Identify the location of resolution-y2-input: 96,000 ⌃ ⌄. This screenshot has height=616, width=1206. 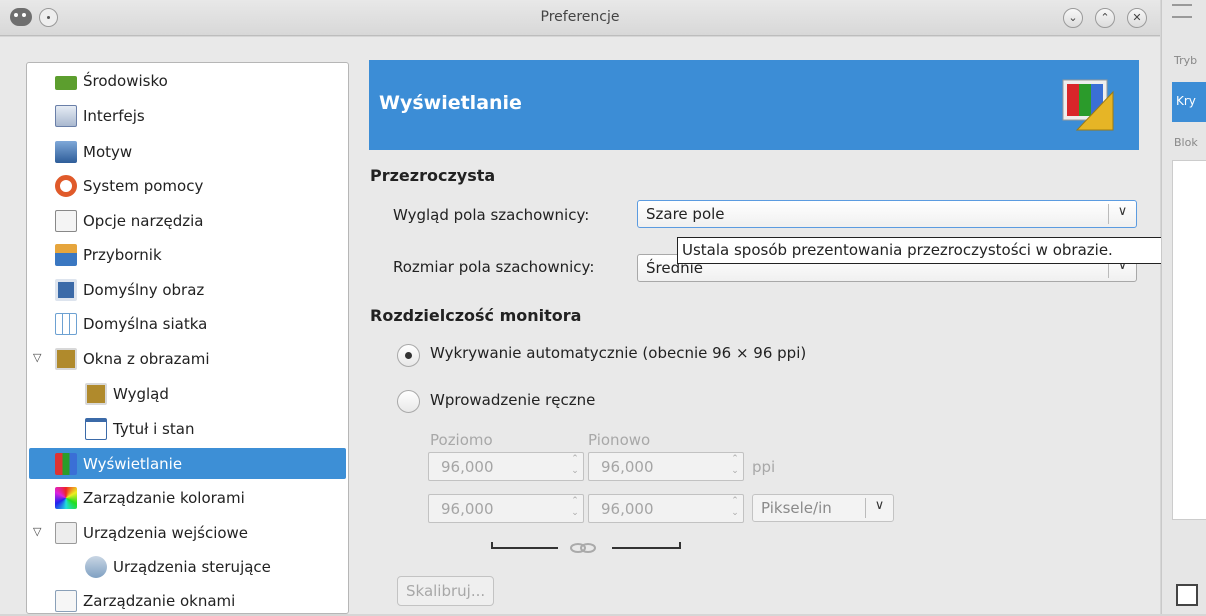
(666, 508).